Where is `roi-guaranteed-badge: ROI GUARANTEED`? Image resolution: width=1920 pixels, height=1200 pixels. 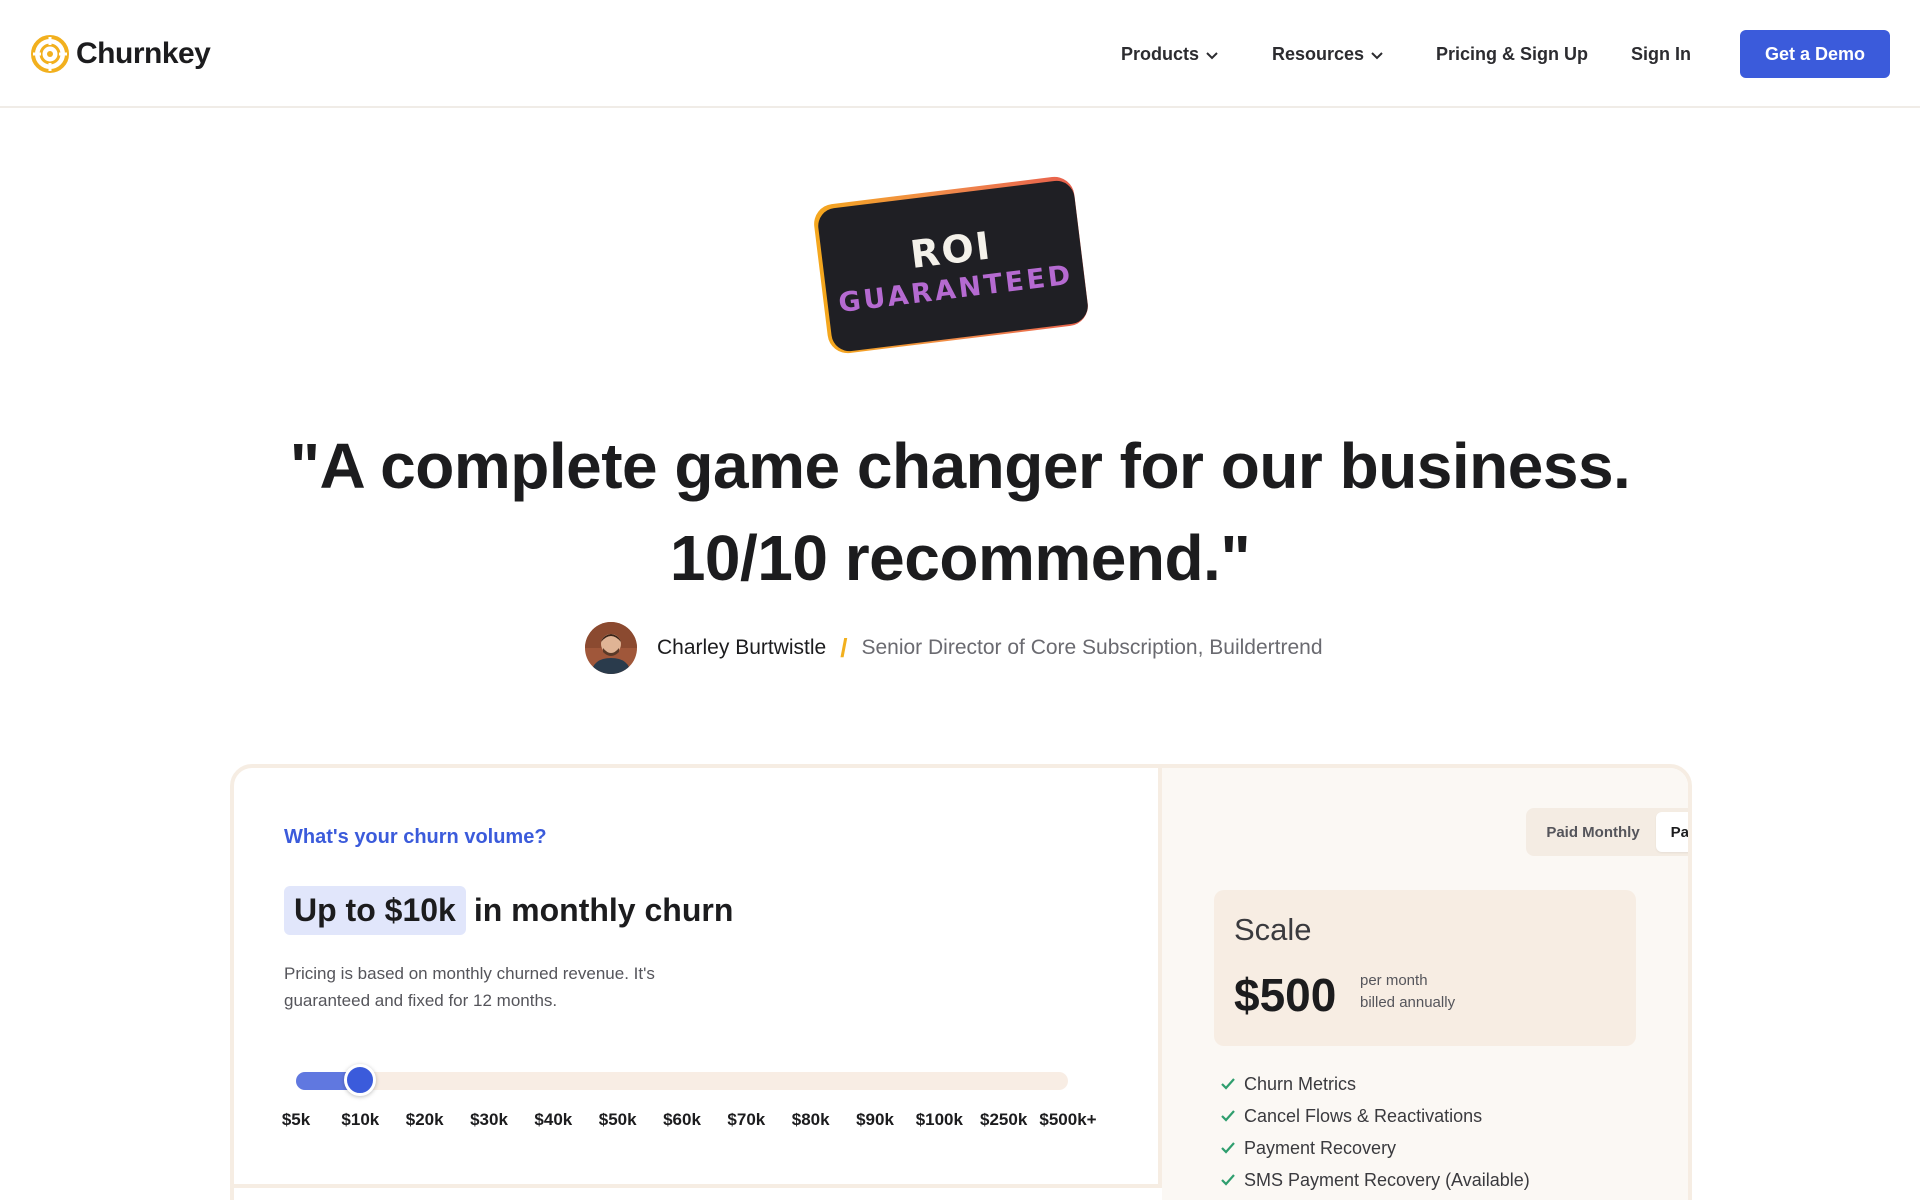 roi-guaranteed-badge: ROI GUARANTEED is located at coordinates (955, 265).